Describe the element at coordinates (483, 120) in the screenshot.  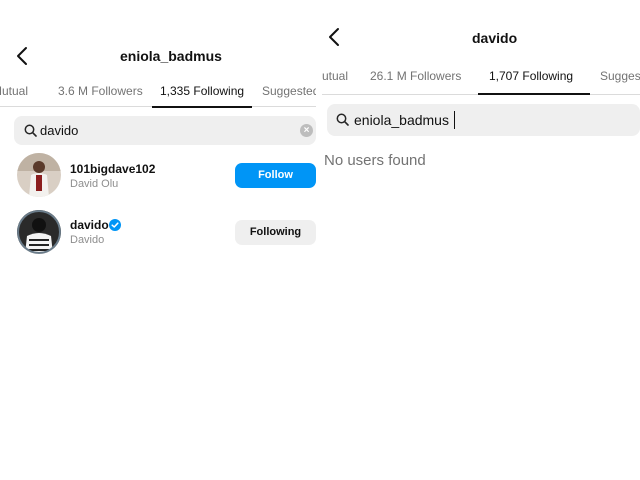
I see `search-field: eniola_badmus` at that location.